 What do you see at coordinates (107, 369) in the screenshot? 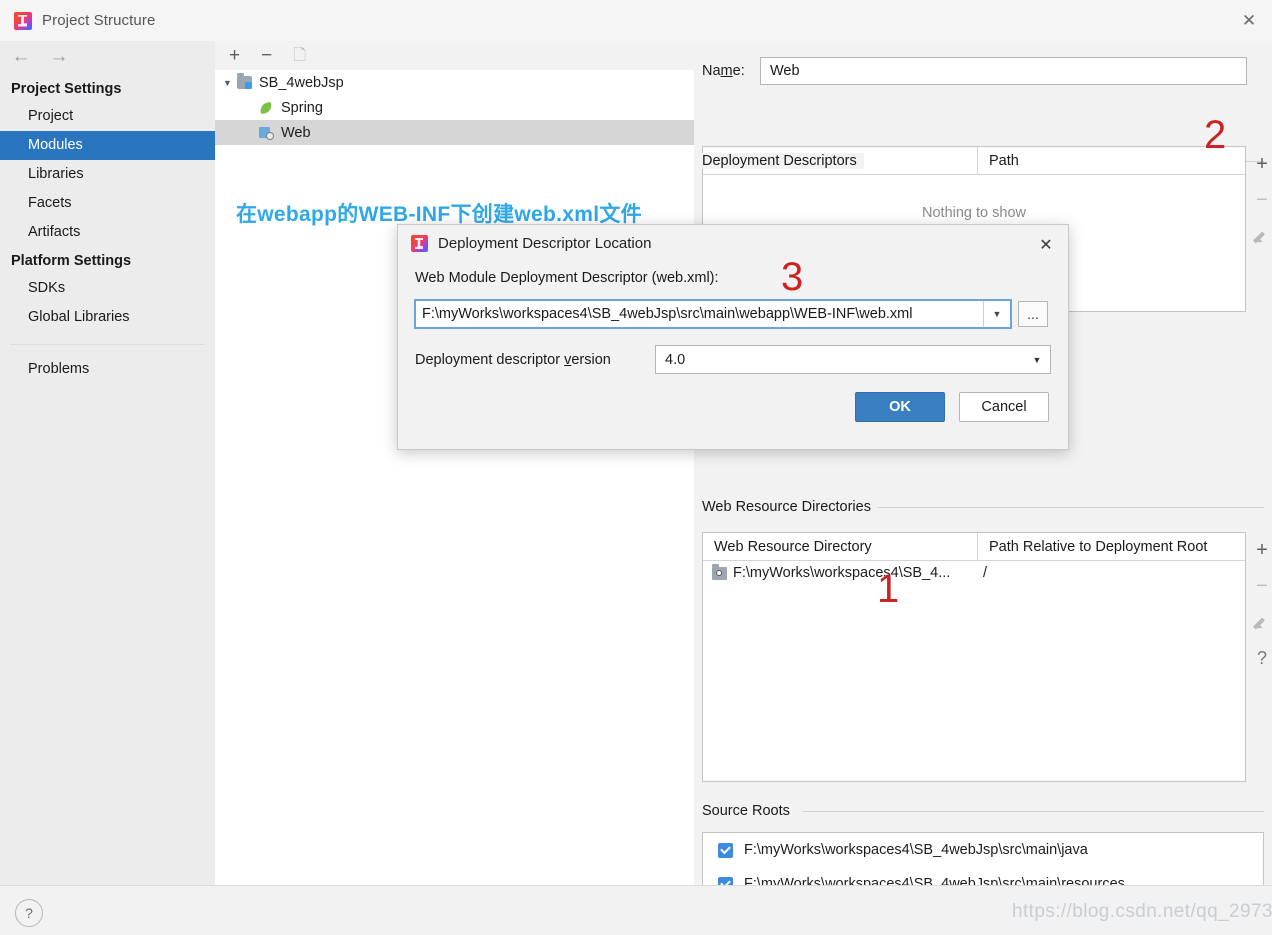
I see `sidebar-item-problems: Problems` at bounding box center [107, 369].